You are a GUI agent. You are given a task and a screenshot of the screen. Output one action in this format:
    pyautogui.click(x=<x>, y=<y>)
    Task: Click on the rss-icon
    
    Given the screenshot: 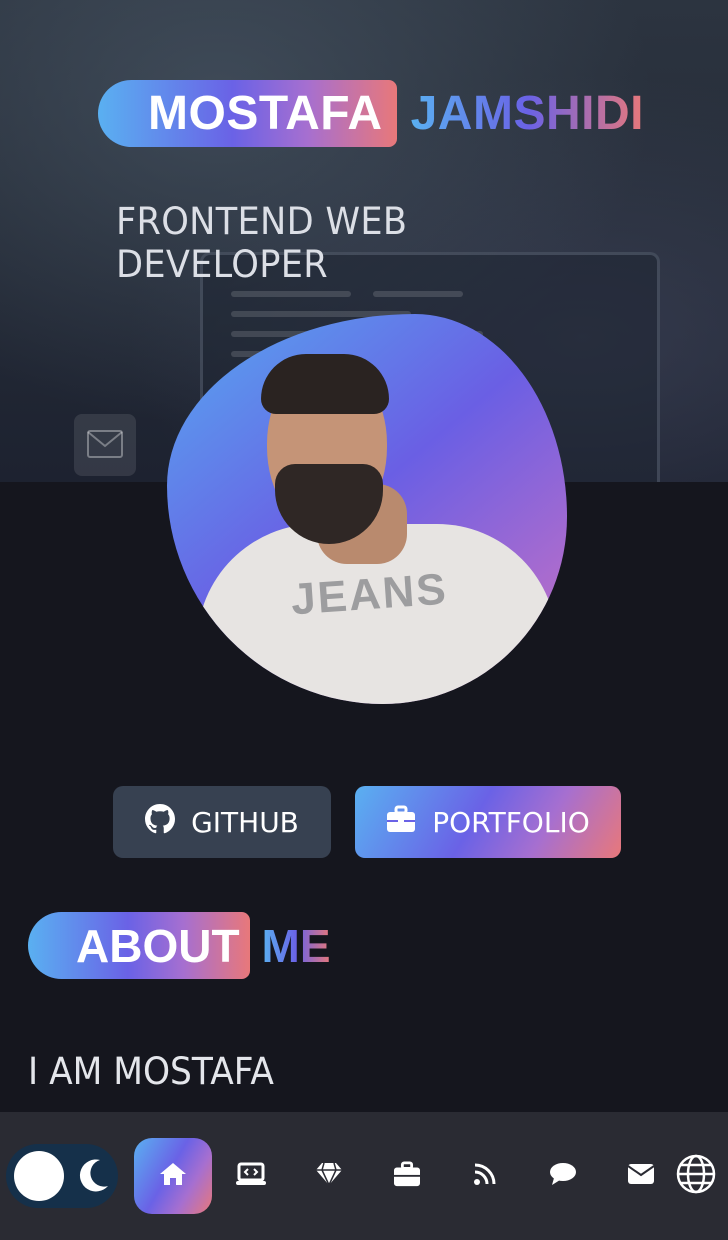 What is the action you would take?
    pyautogui.click(x=485, y=1176)
    